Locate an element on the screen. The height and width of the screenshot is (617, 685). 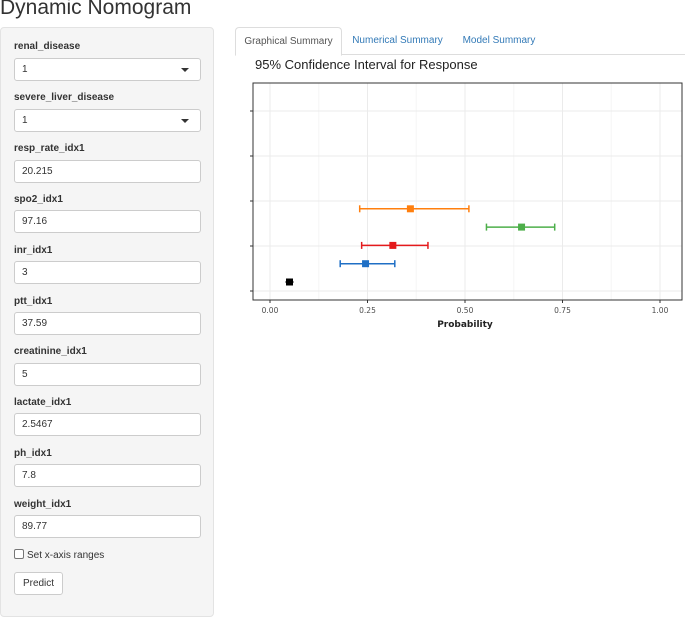
tab-model-summary: Model Summary is located at coordinates (499, 41).